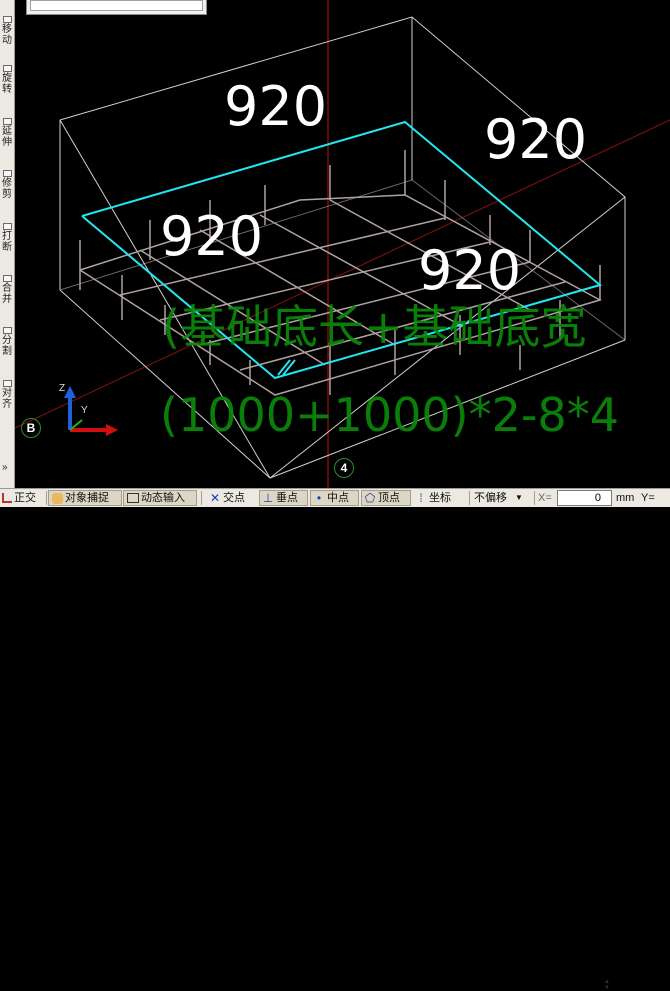 The height and width of the screenshot is (991, 670). I want to click on ucs-z-label: Z, so click(62, 388).